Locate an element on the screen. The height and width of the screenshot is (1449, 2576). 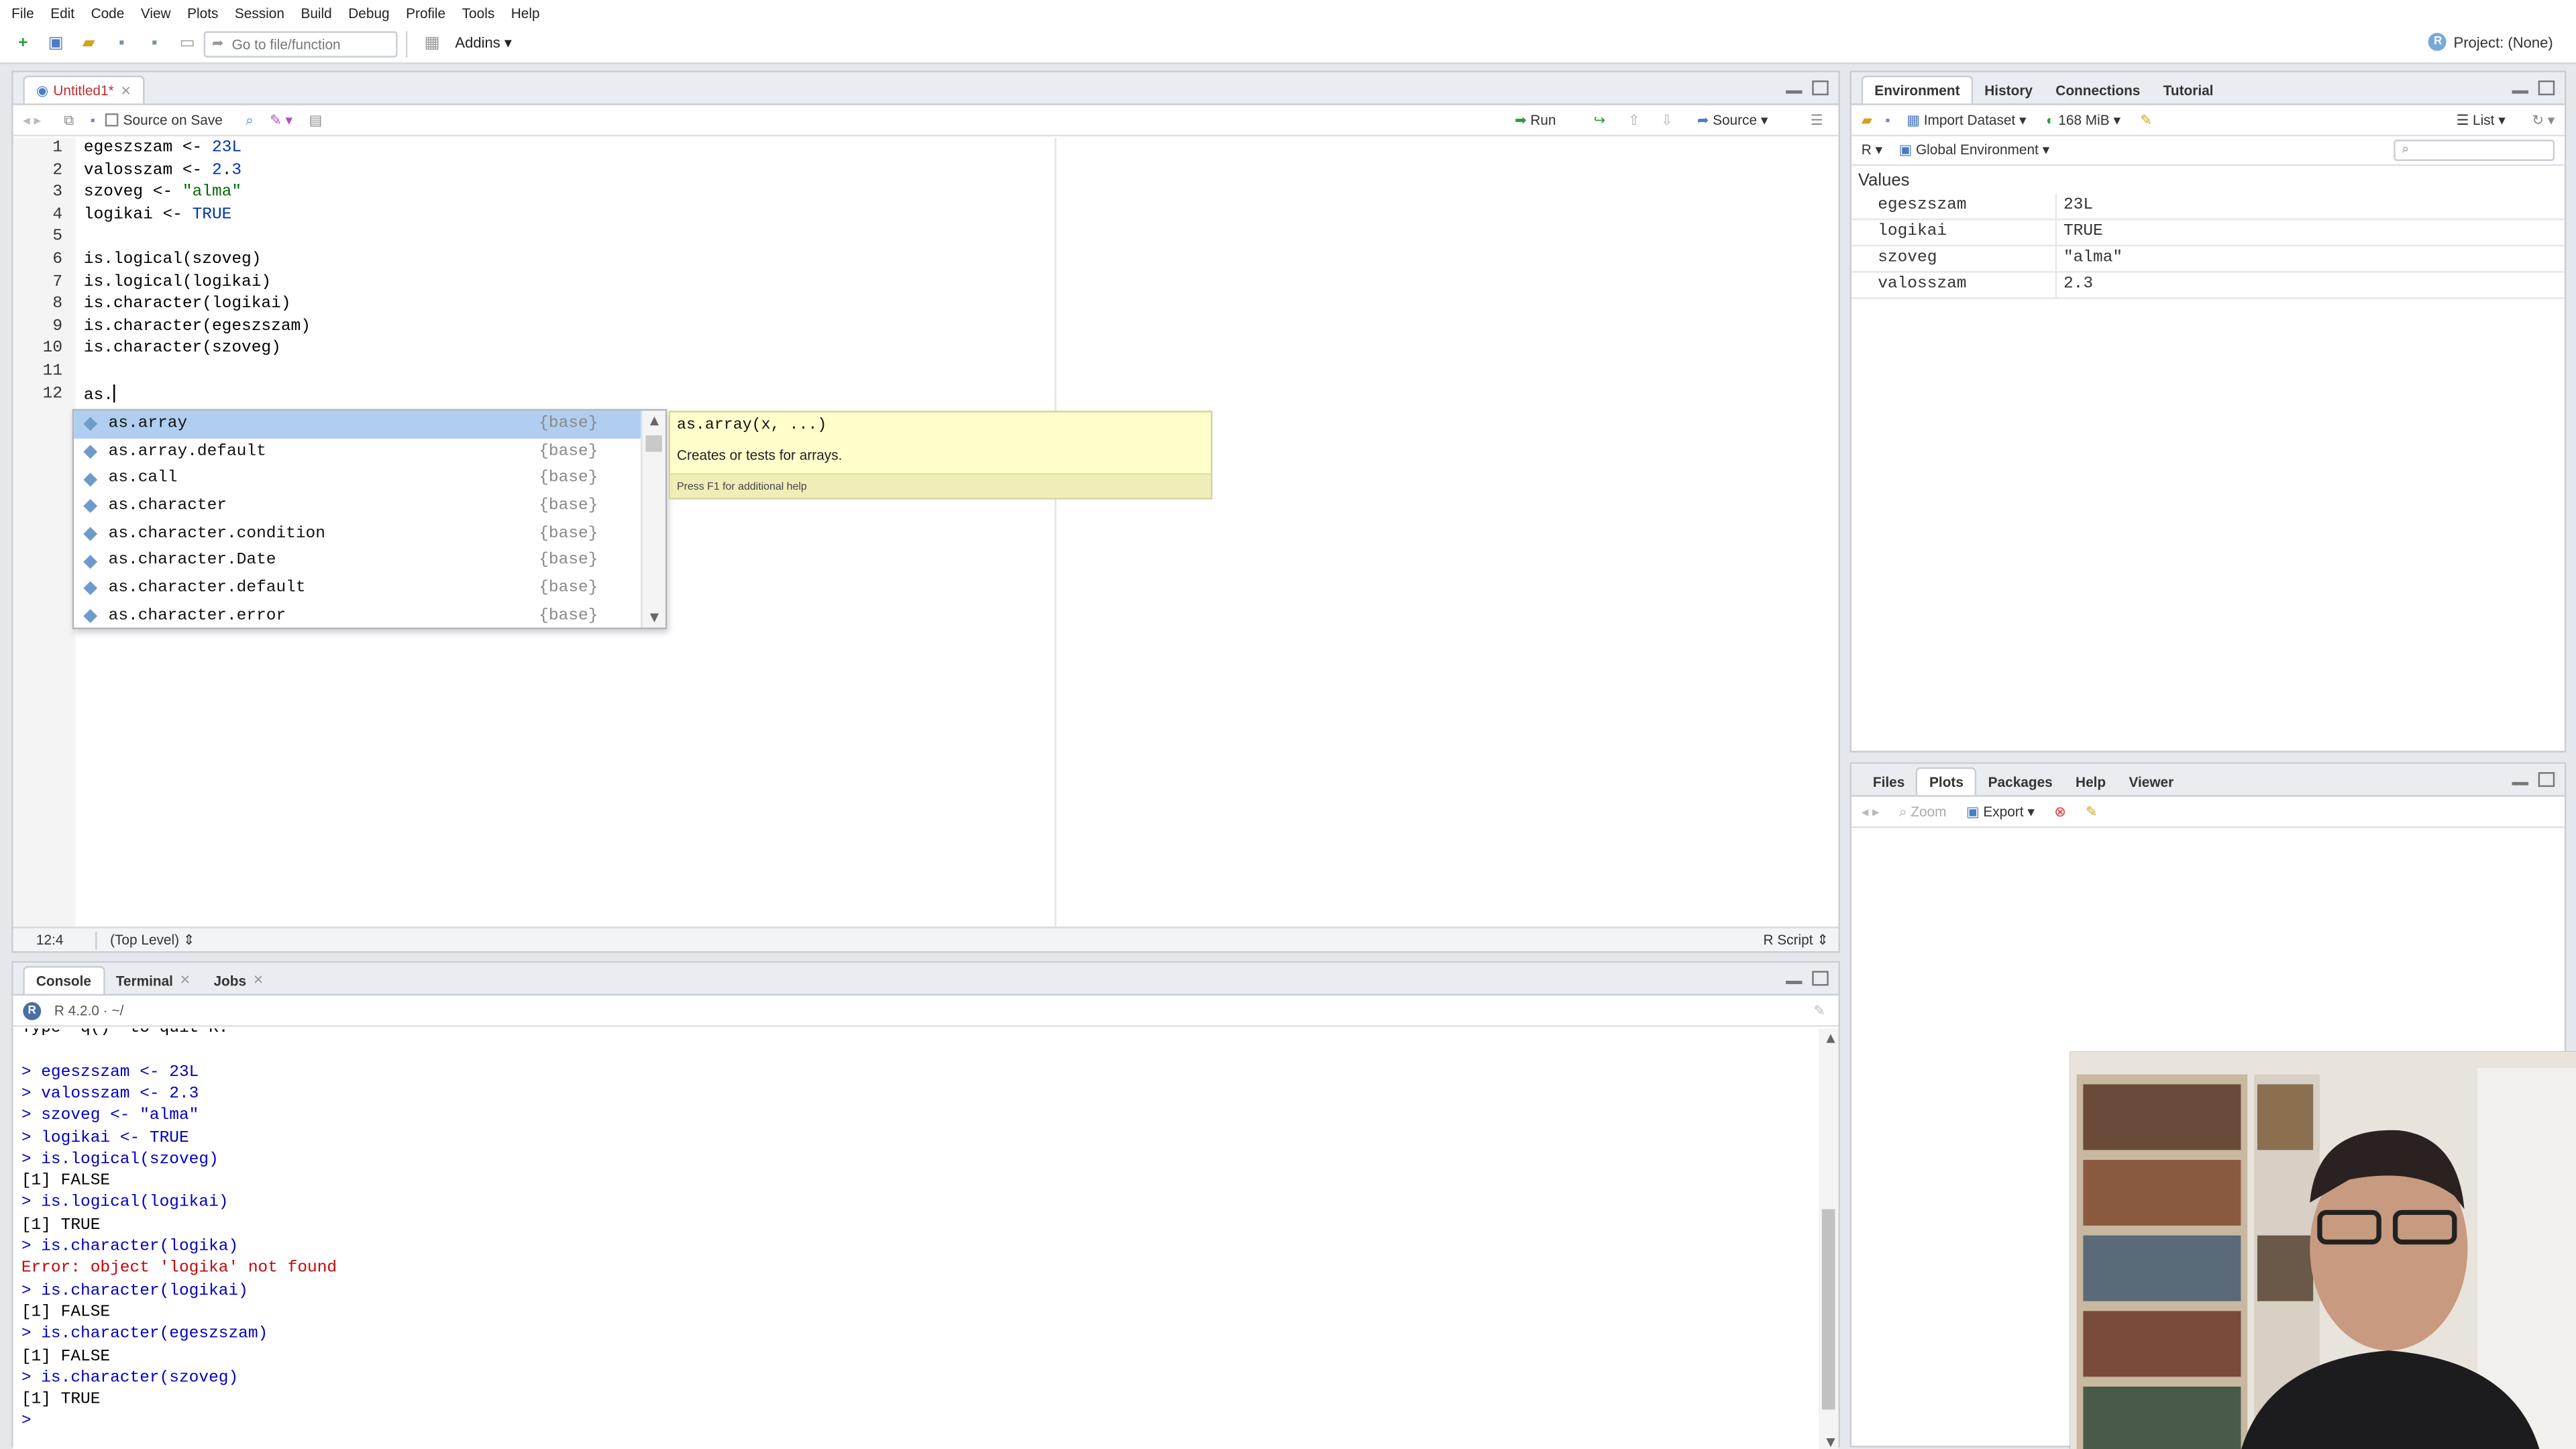
source-button: ➦ Source ▾ is located at coordinates (1732, 120).